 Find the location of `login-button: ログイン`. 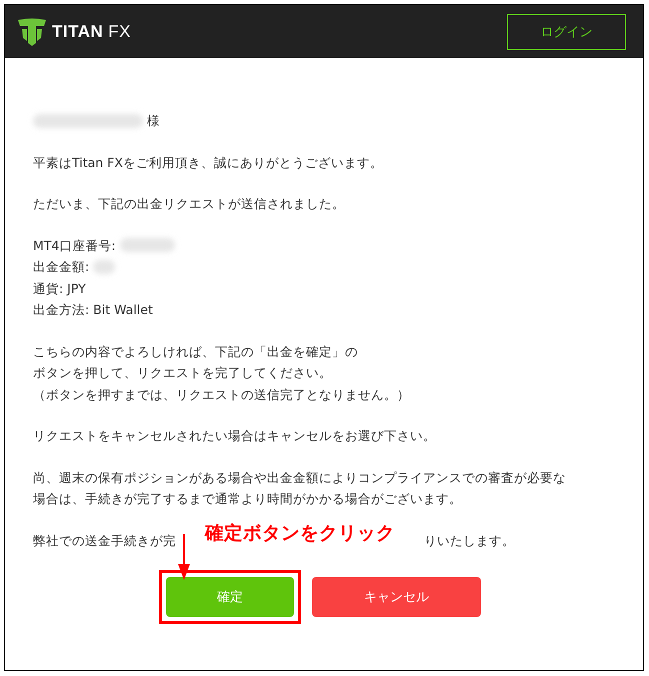

login-button: ログイン is located at coordinates (566, 32).